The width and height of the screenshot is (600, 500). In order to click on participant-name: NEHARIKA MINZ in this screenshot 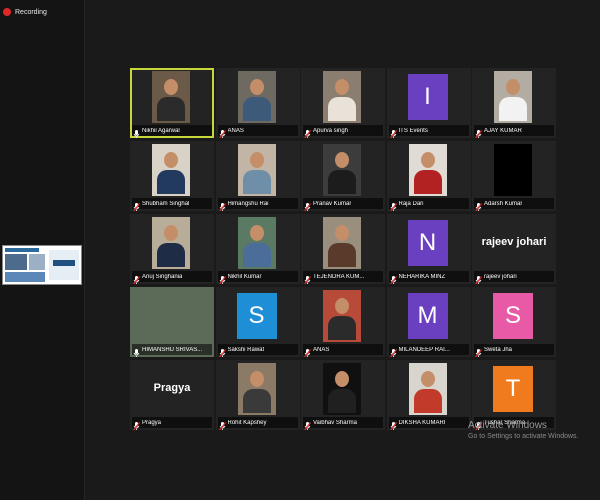, I will do `click(422, 276)`.